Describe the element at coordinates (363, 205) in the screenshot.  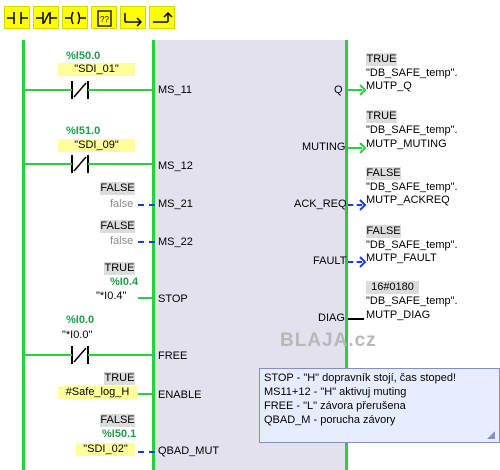
I see `ackreq-connector-icon` at that location.